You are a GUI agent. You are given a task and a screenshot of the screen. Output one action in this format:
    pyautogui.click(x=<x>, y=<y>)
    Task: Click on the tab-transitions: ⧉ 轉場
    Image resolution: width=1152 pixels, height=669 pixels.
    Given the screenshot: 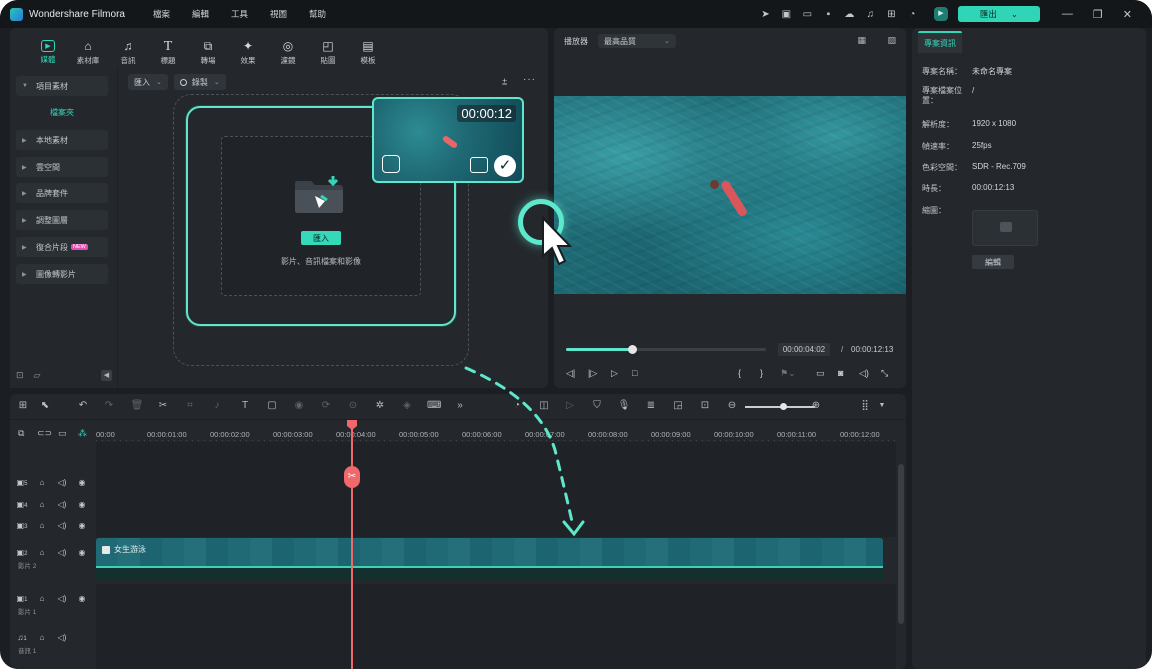 What is the action you would take?
    pyautogui.click(x=208, y=48)
    